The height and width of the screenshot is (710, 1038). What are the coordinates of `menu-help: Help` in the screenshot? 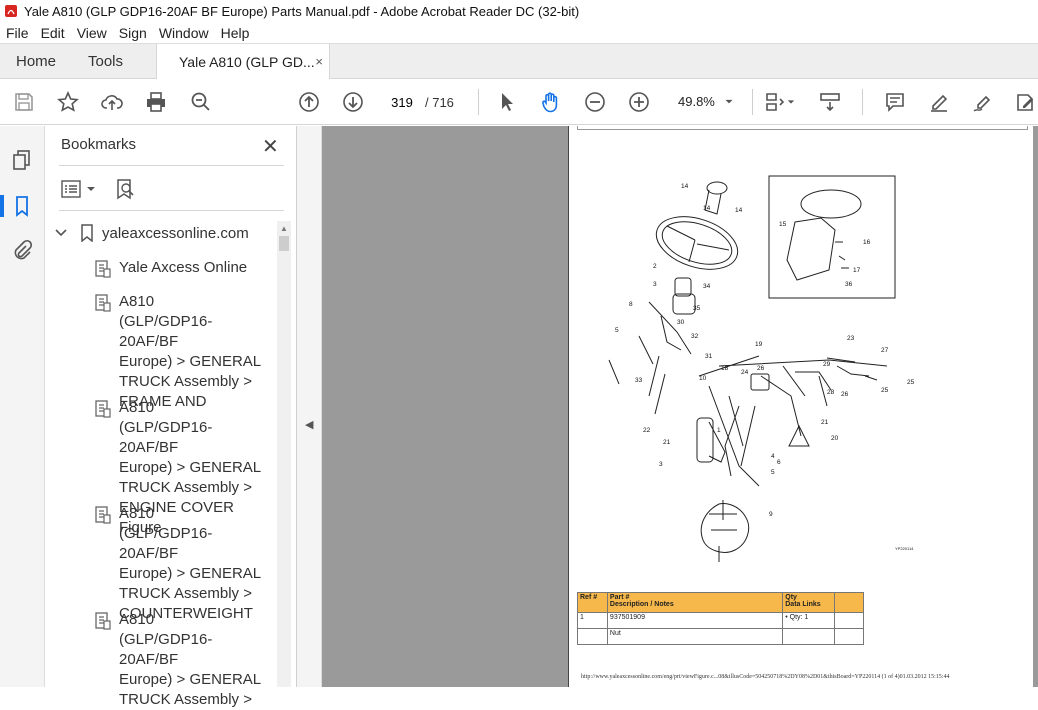 It's located at (235, 33).